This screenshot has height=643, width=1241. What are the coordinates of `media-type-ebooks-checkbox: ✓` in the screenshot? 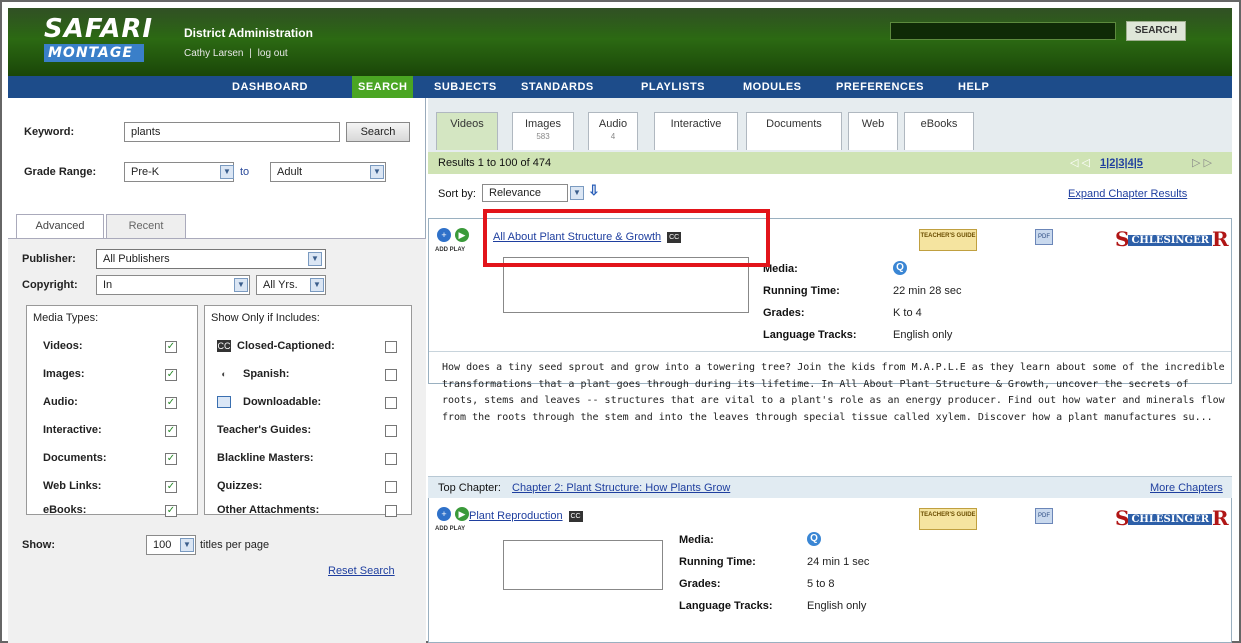 It's located at (171, 511).